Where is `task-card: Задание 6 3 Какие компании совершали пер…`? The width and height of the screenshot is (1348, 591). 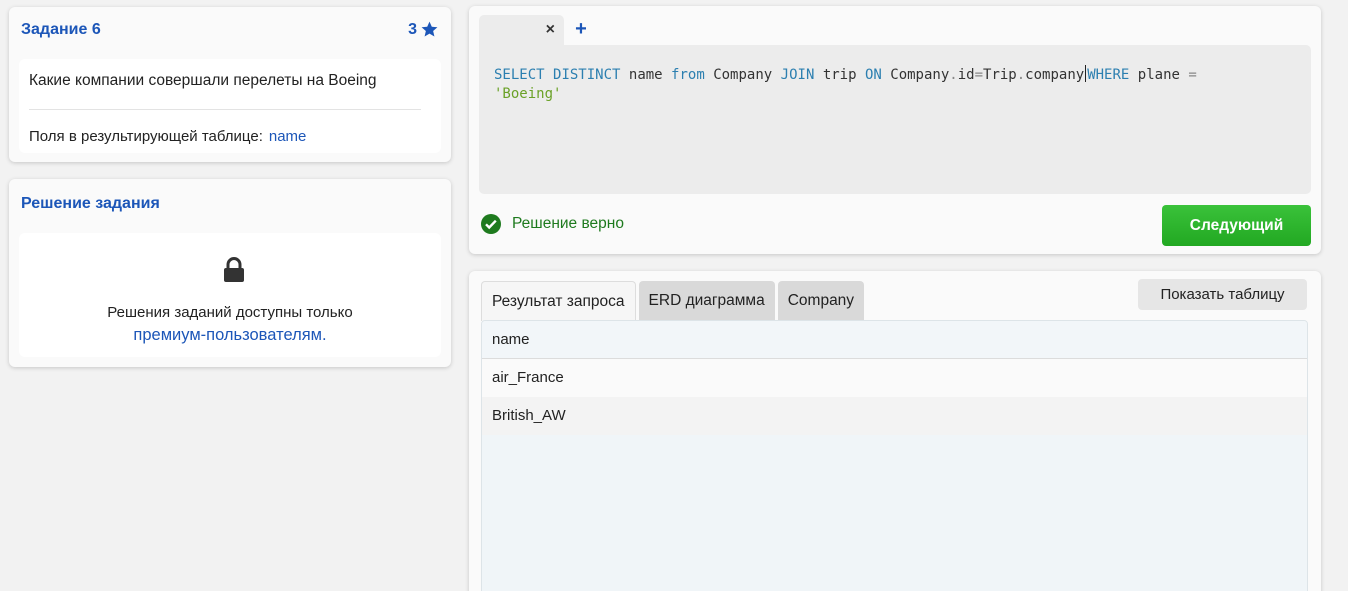
task-card: Задание 6 3 Какие компании совершали пер… is located at coordinates (230, 84).